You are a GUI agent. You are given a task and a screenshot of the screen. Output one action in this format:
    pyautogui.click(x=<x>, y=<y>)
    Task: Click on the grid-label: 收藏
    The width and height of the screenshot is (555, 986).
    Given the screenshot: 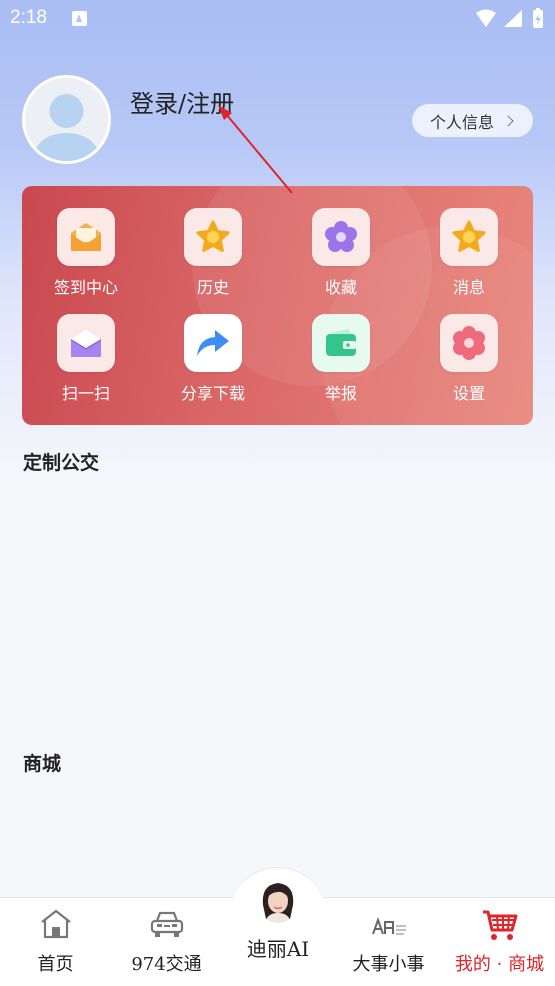 What is the action you would take?
    pyautogui.click(x=340, y=287)
    